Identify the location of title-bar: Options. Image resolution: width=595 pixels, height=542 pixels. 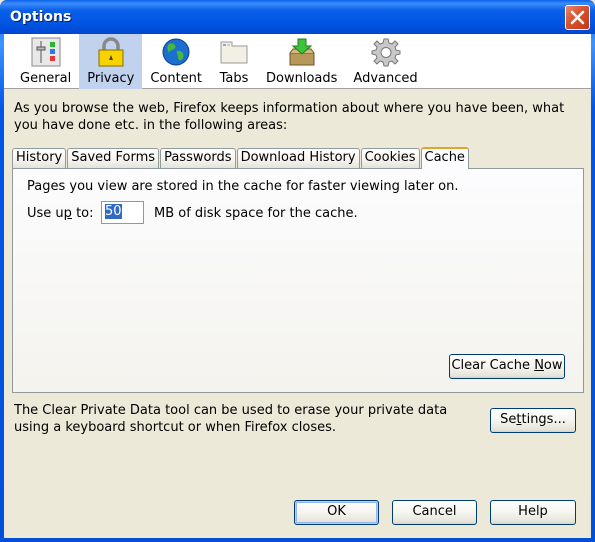
(297, 17).